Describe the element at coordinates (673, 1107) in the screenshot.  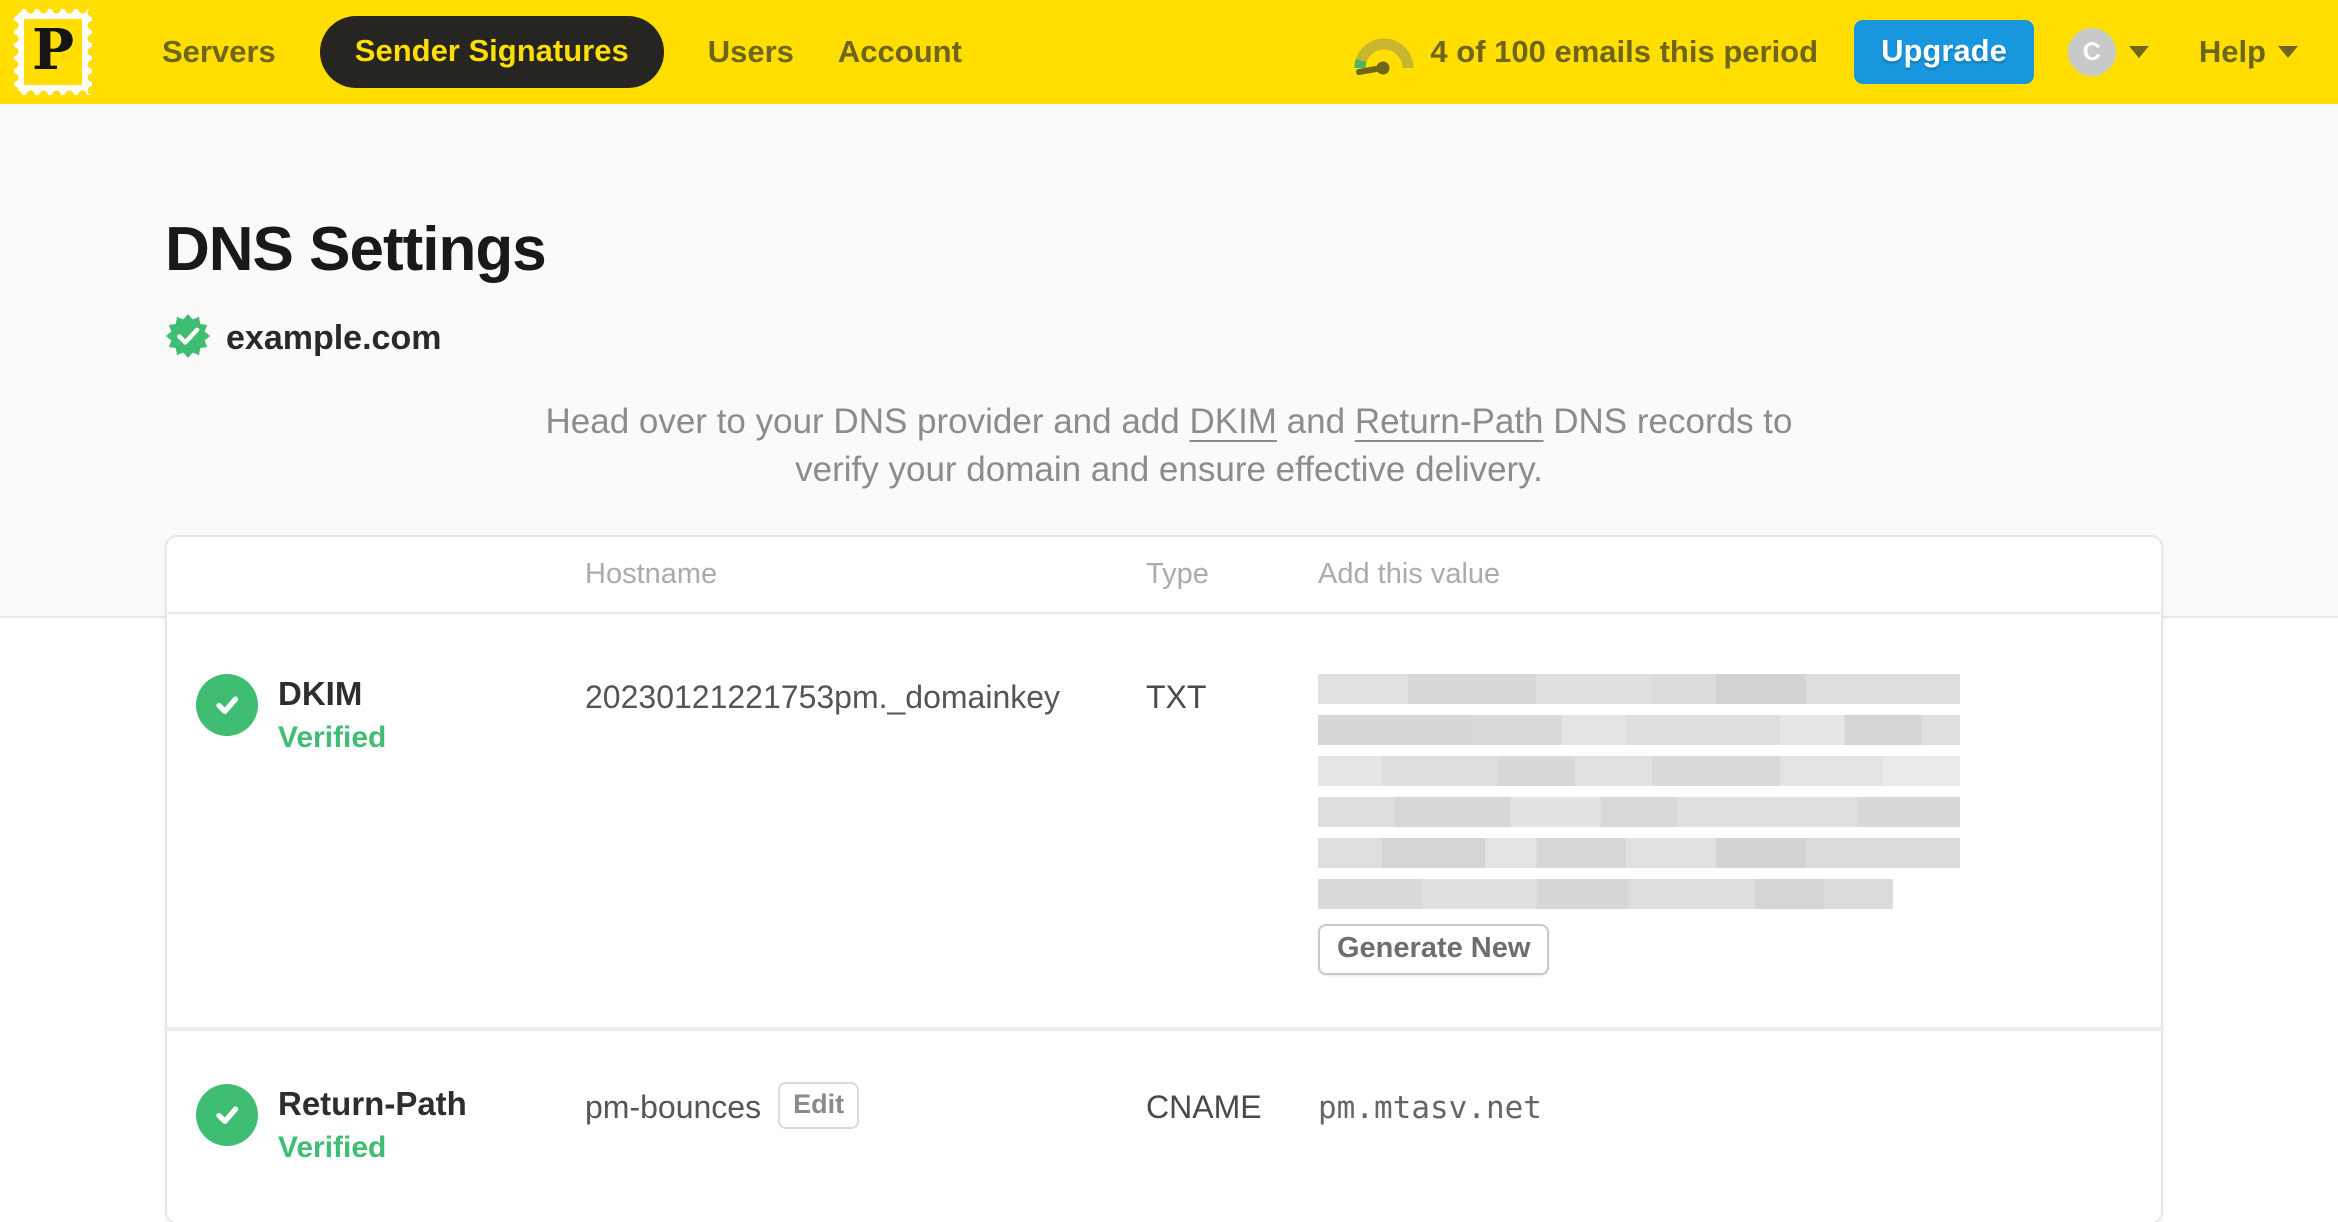
I see `return-path-hostname: pm-bounces` at that location.